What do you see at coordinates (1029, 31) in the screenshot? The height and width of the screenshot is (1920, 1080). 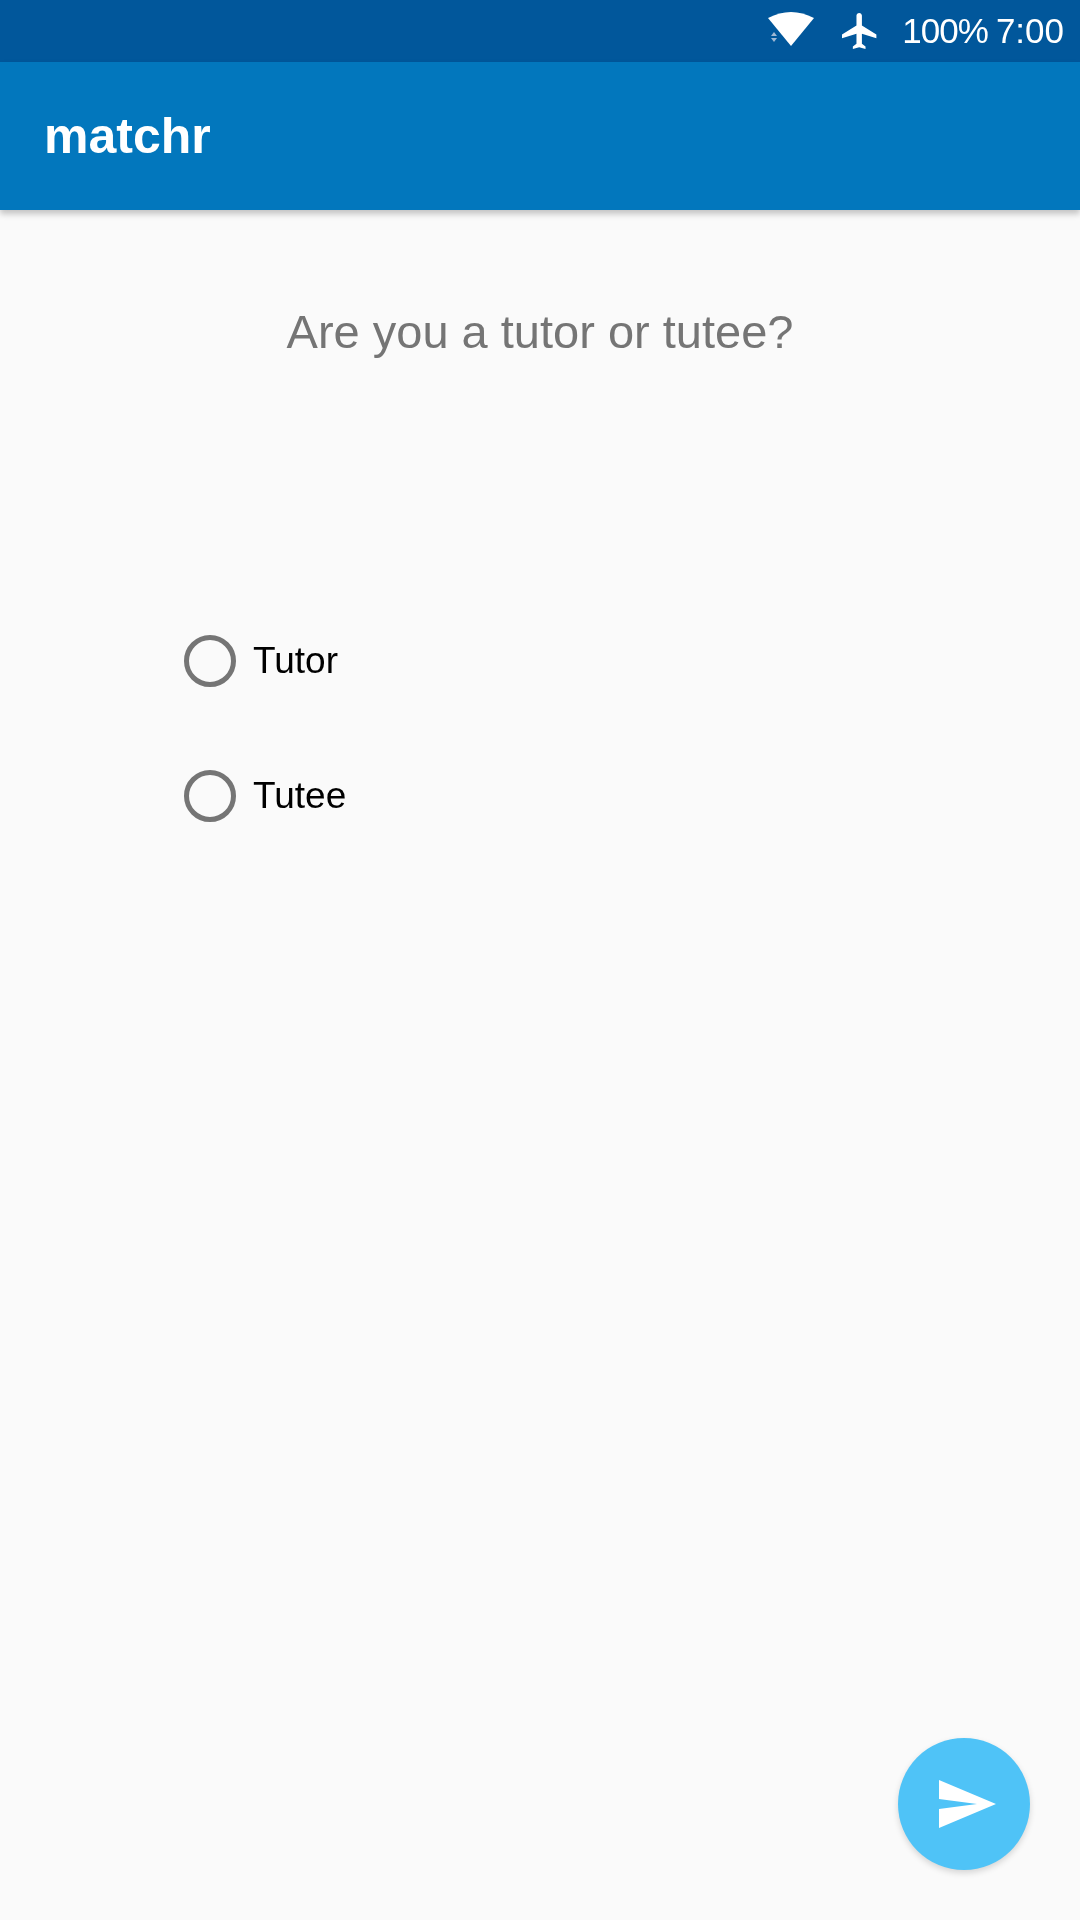 I see `clock-time: 7:00` at bounding box center [1029, 31].